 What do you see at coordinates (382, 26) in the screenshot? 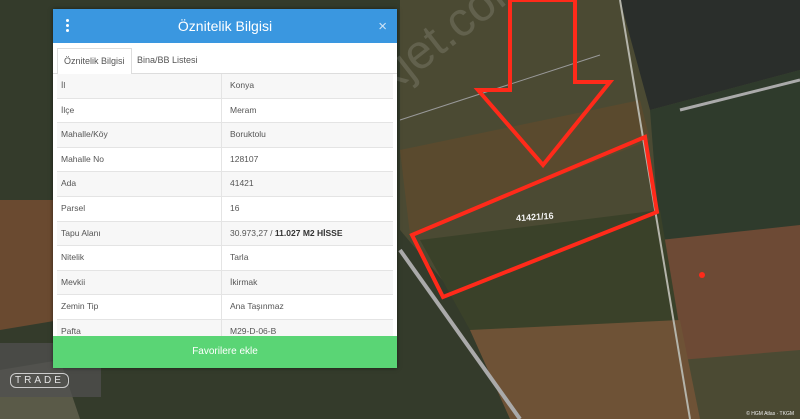
I see `close-icon: ×` at bounding box center [382, 26].